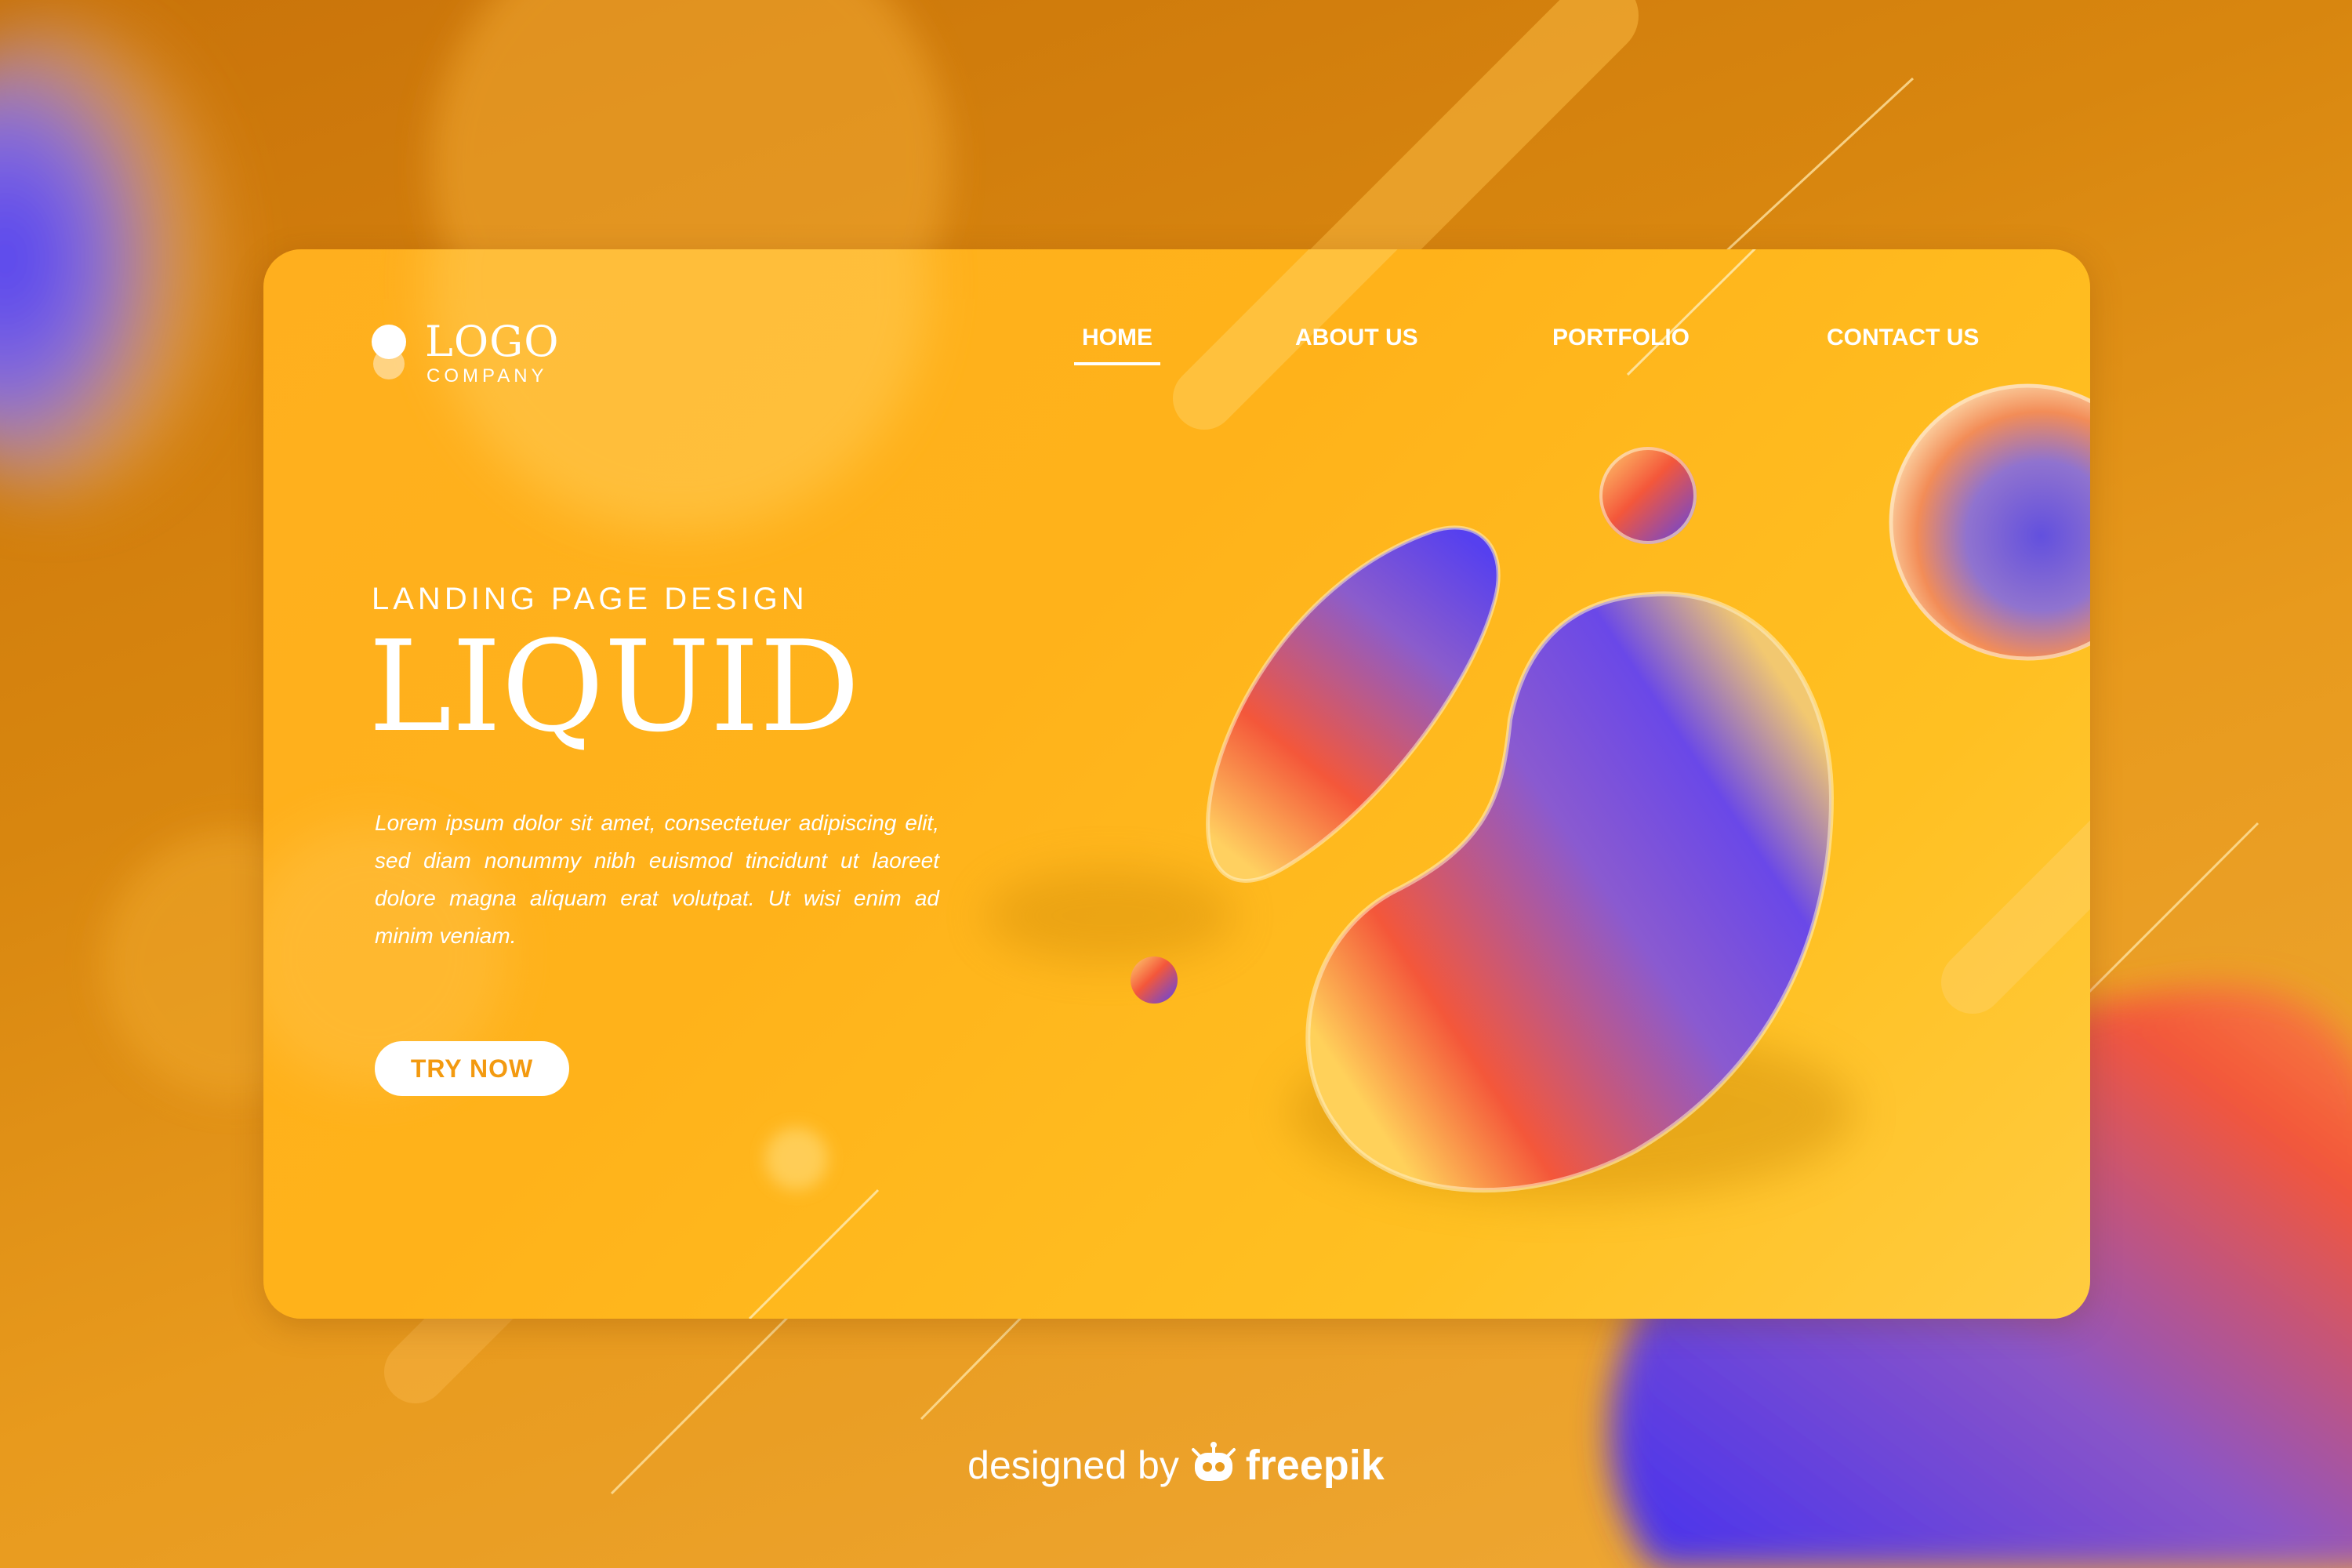 The image size is (2352, 1568). What do you see at coordinates (1903, 338) in the screenshot?
I see `nav-item-contact-us: CONTACT US` at bounding box center [1903, 338].